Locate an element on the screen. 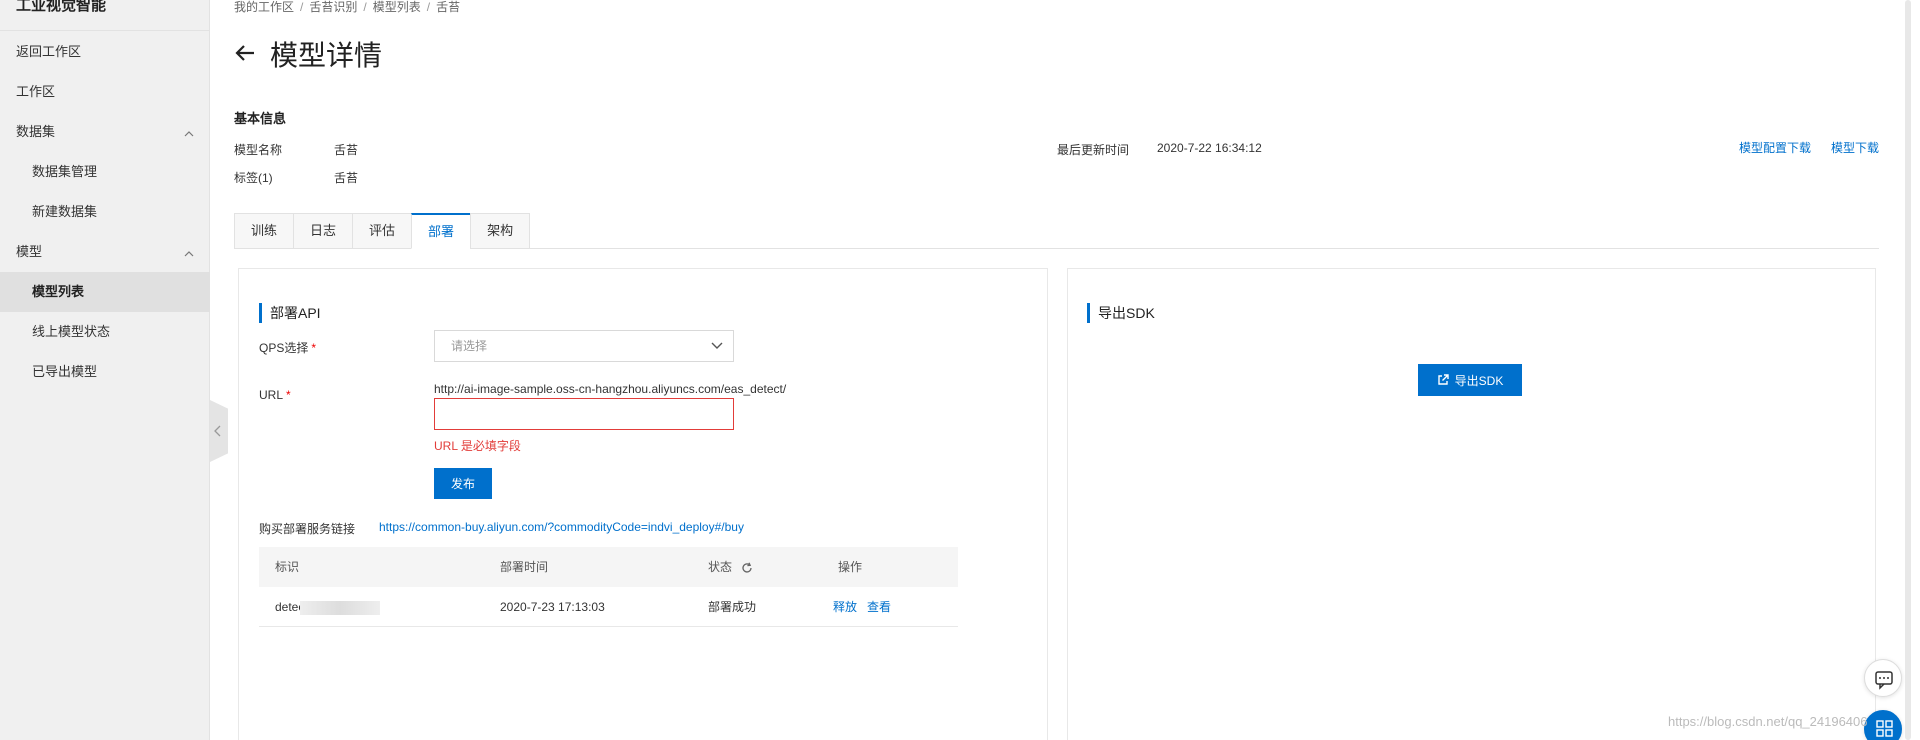  chat-icon is located at coordinates (1884, 680).